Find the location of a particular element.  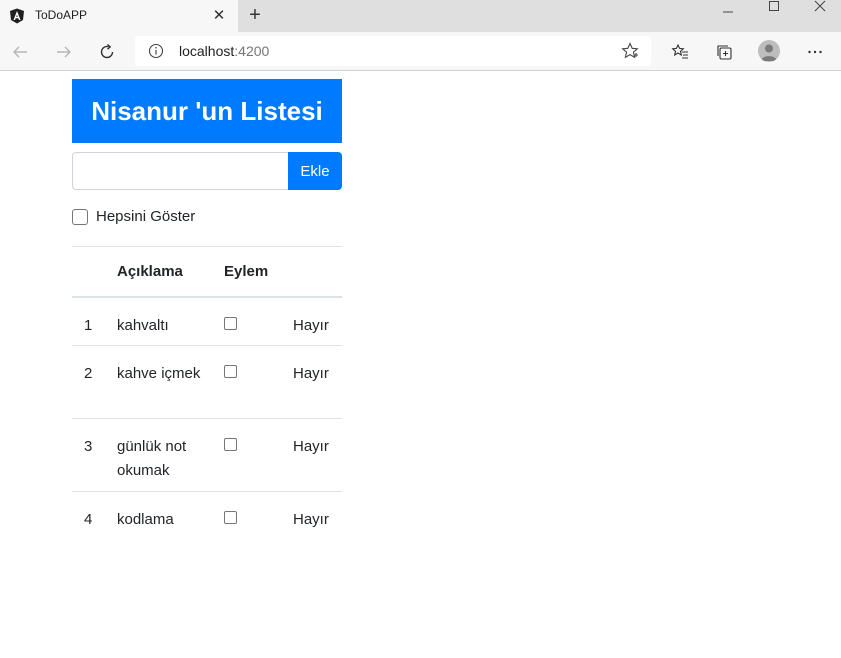

forward-arrow-icon is located at coordinates (64, 52).